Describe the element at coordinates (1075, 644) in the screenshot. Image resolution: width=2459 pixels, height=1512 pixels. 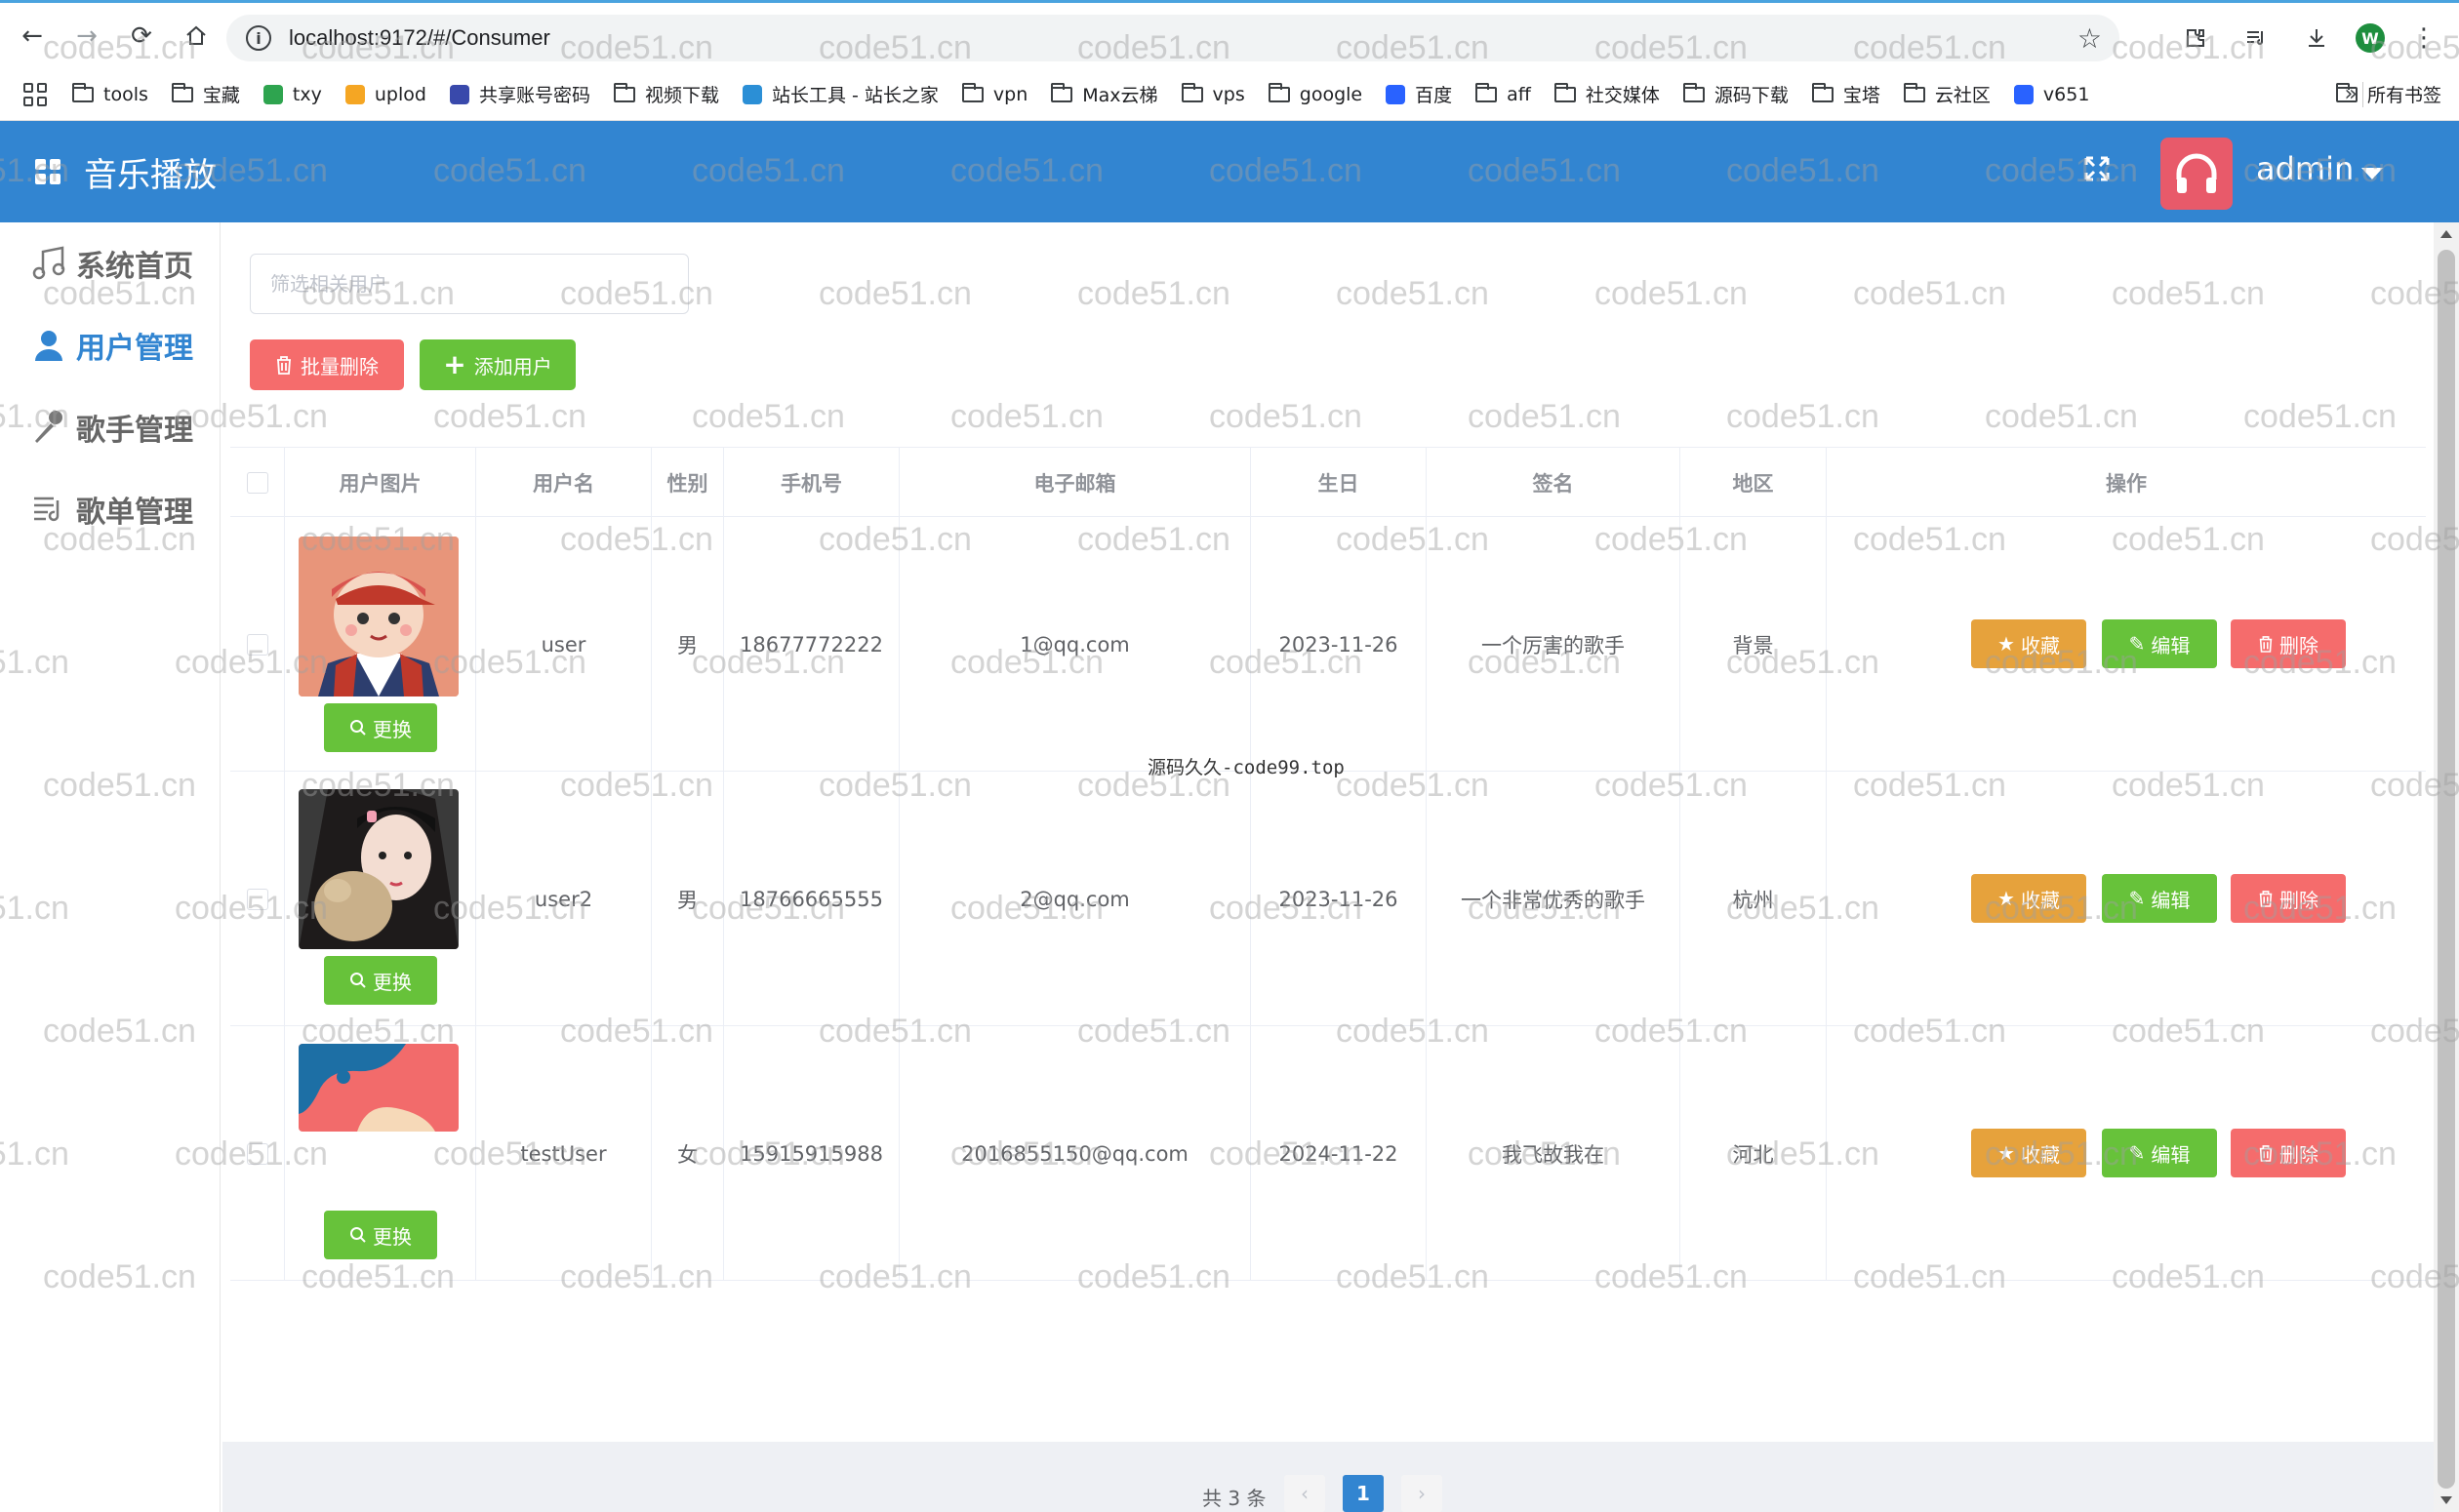
I see `email-cell: 1@qq.com` at that location.